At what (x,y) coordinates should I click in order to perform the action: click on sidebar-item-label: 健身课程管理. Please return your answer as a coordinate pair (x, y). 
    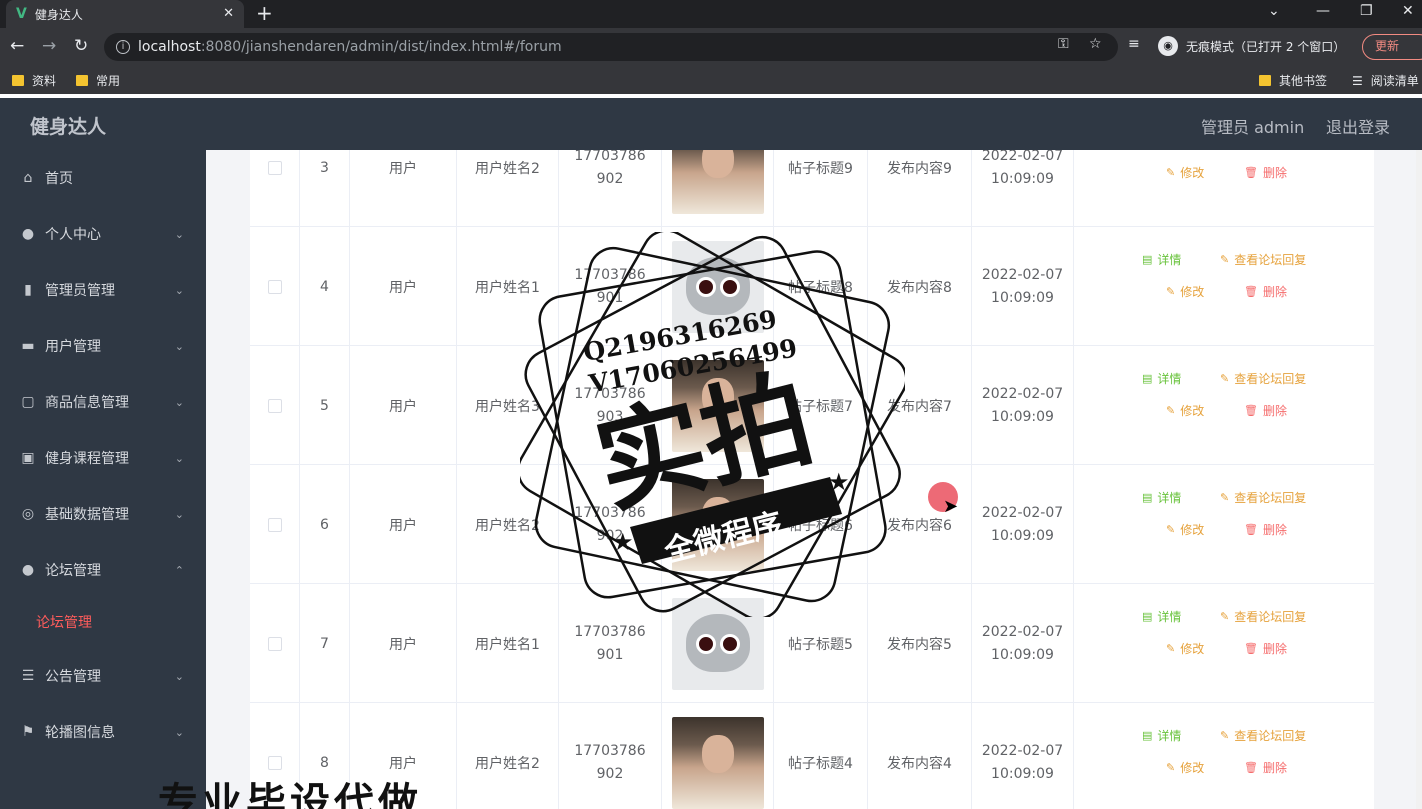
    Looking at the image, I should click on (87, 459).